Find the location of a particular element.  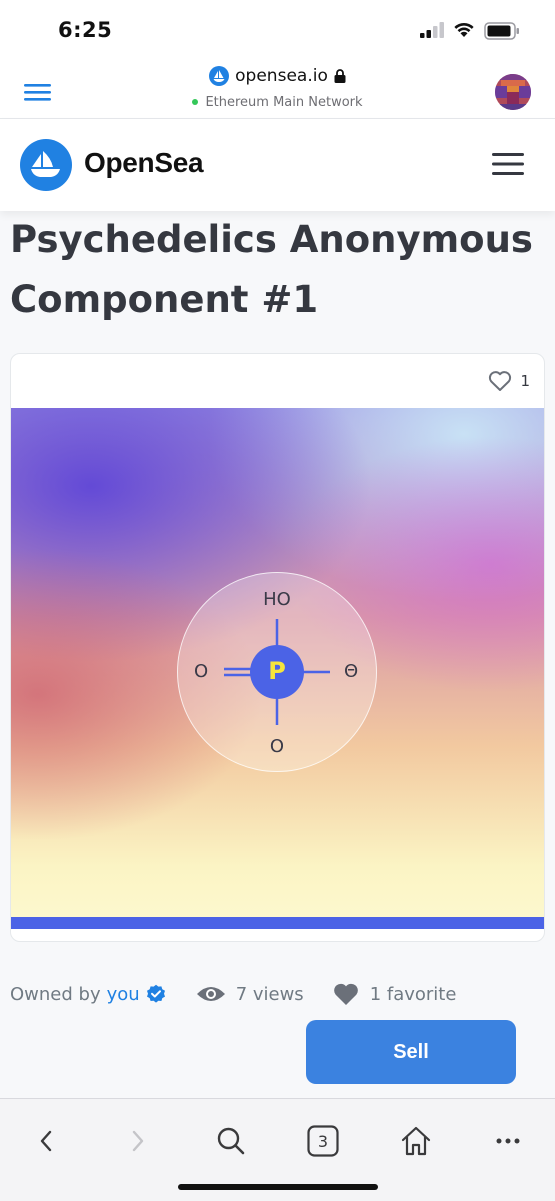

chevron-right-icon is located at coordinates (138, 1141).